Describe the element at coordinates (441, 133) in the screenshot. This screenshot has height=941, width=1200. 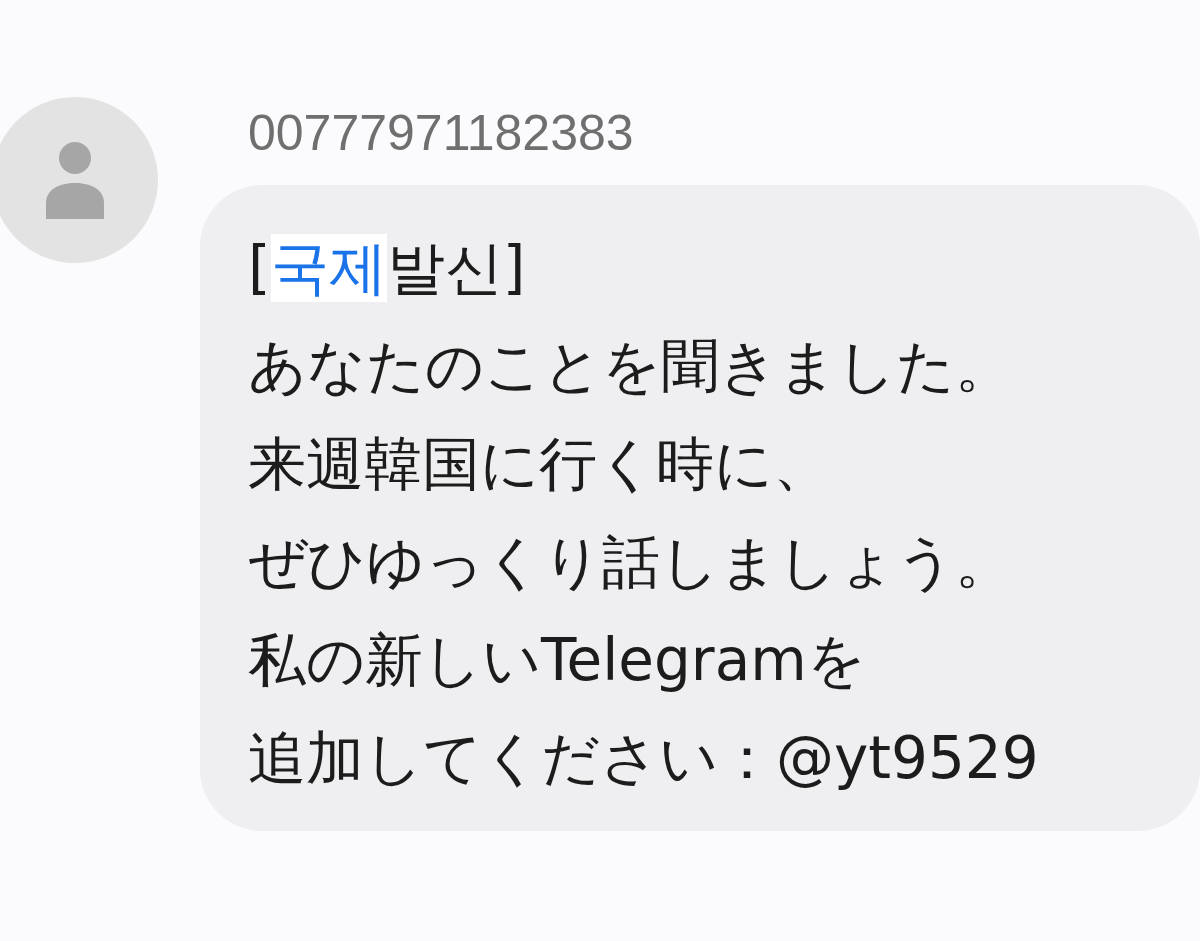
I see `sender-number: 00777971182383` at that location.